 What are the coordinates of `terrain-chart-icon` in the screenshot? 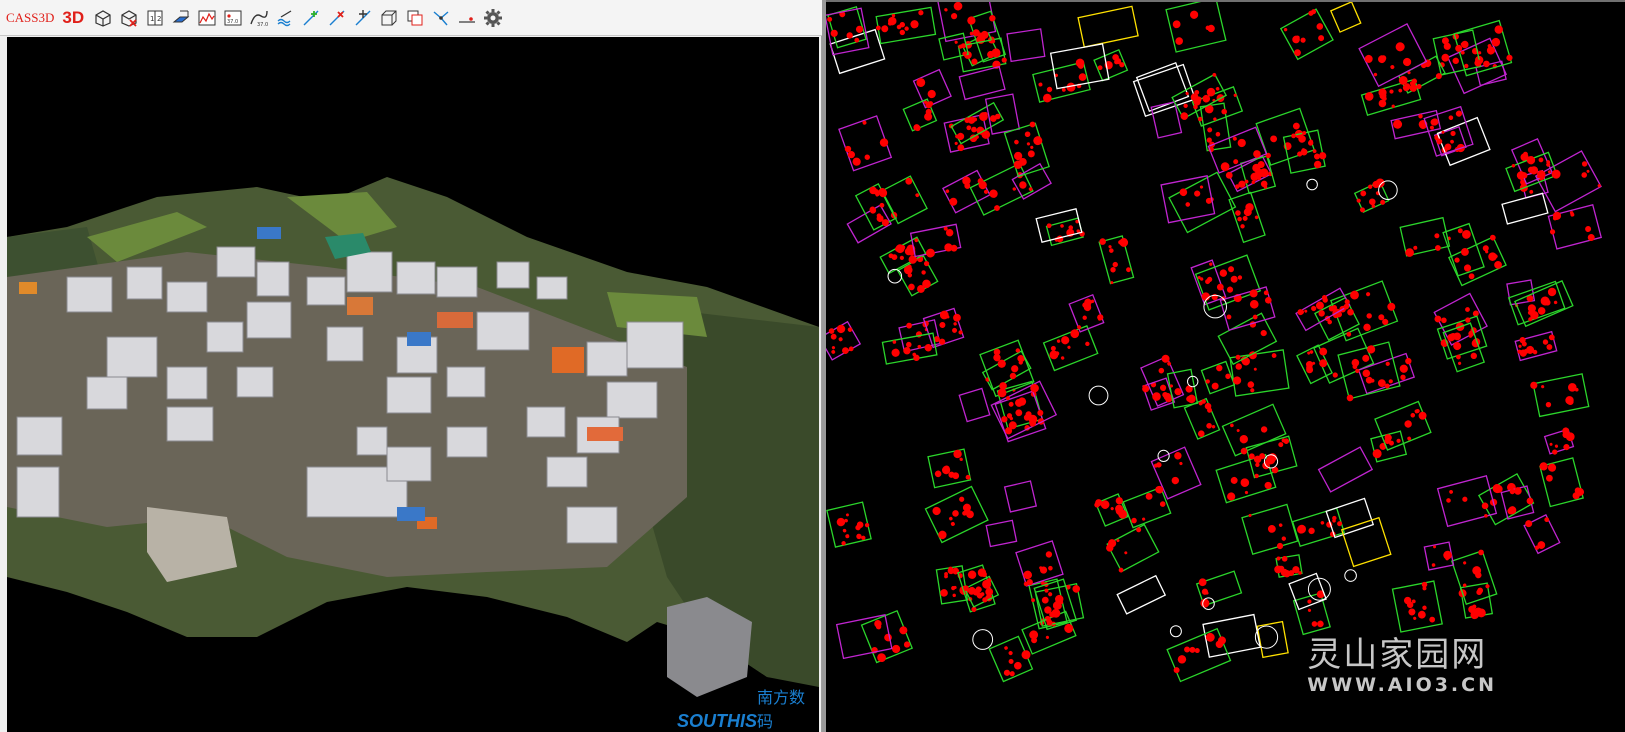 It's located at (207, 18).